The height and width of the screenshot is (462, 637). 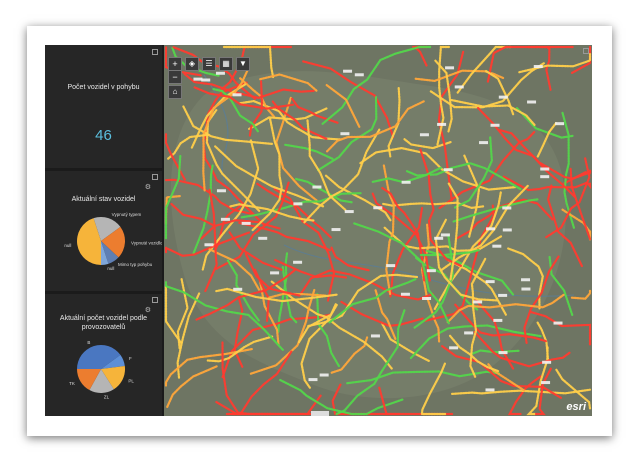 I want to click on zoom-in-button: +, so click(x=175, y=64).